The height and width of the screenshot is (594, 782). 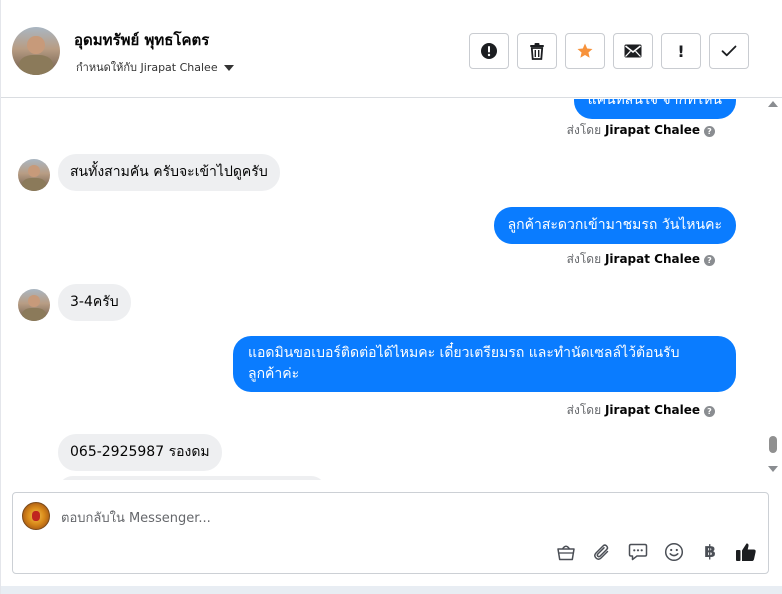 I want to click on done-button, so click(x=729, y=51).